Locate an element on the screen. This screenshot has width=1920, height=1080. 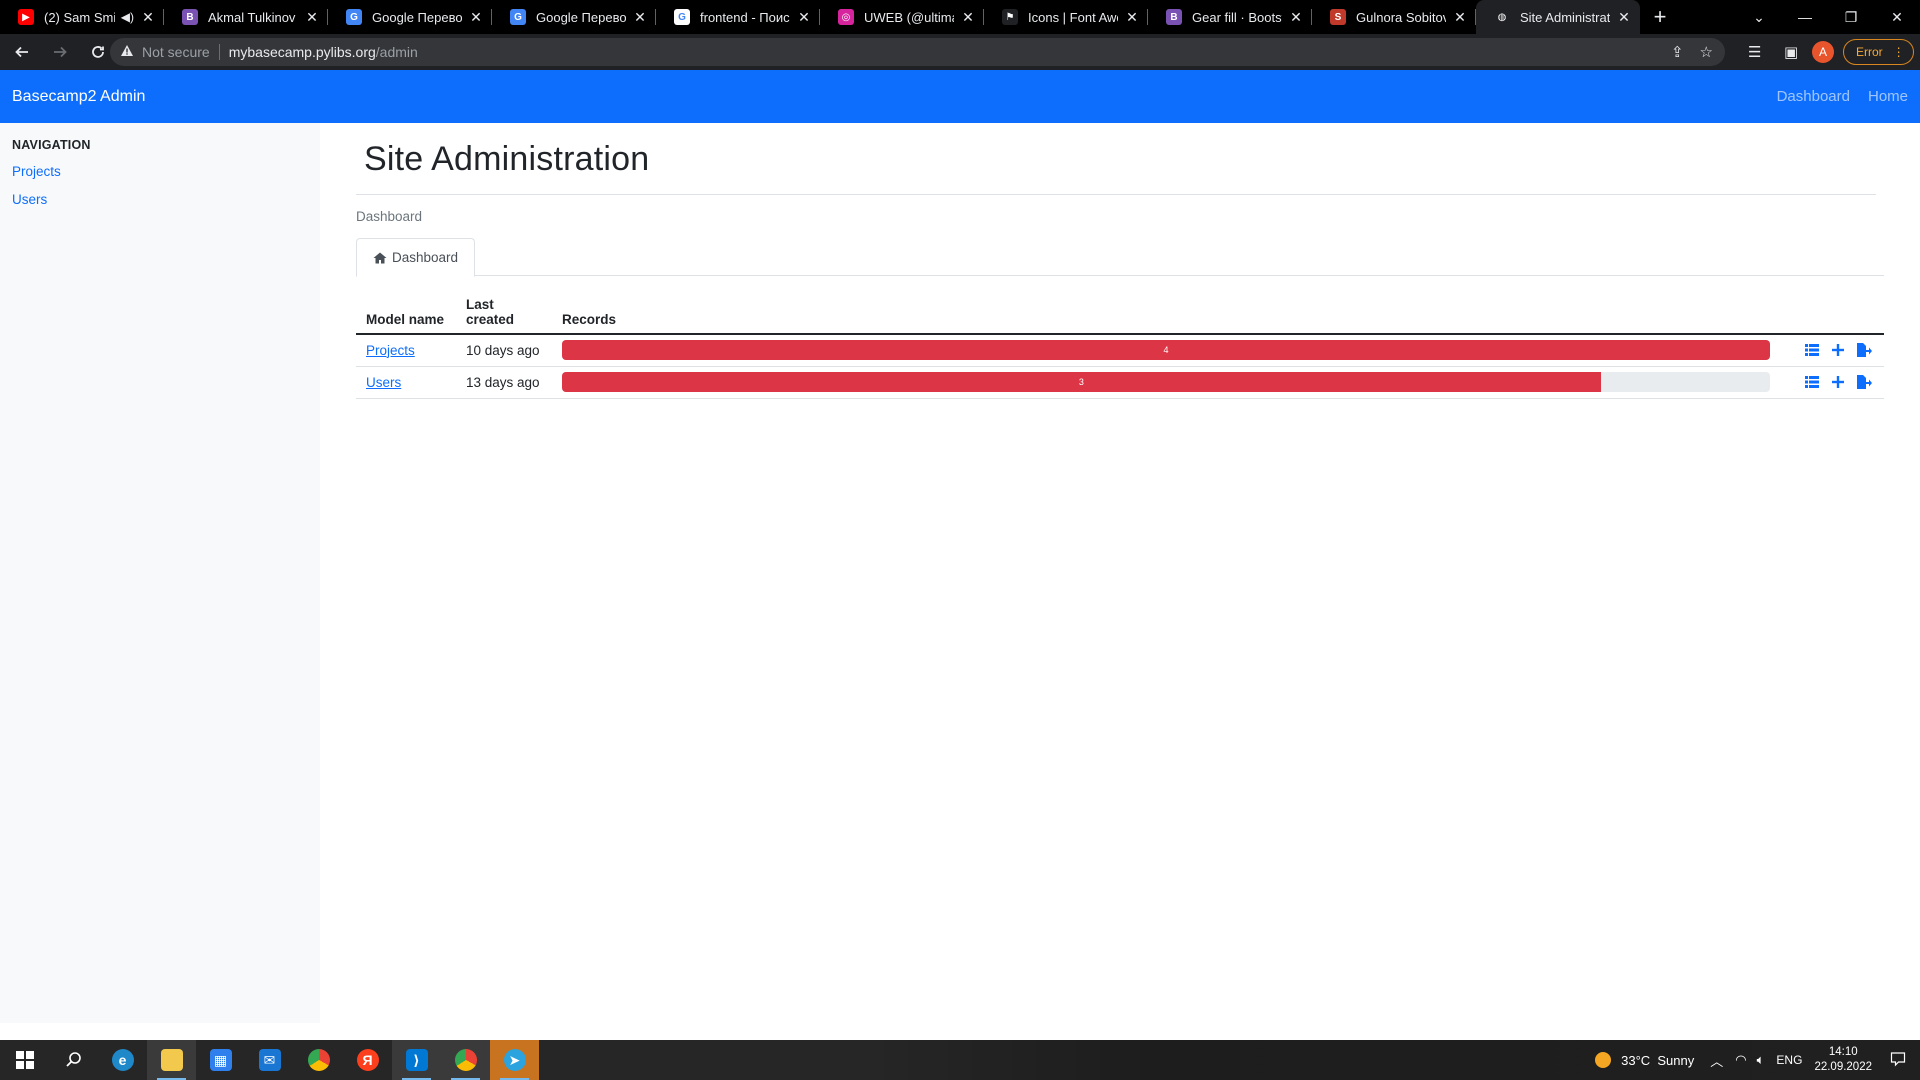
browser-tab: B Gear fill · Bootstrap ✕ is located at coordinates (1230, 17).